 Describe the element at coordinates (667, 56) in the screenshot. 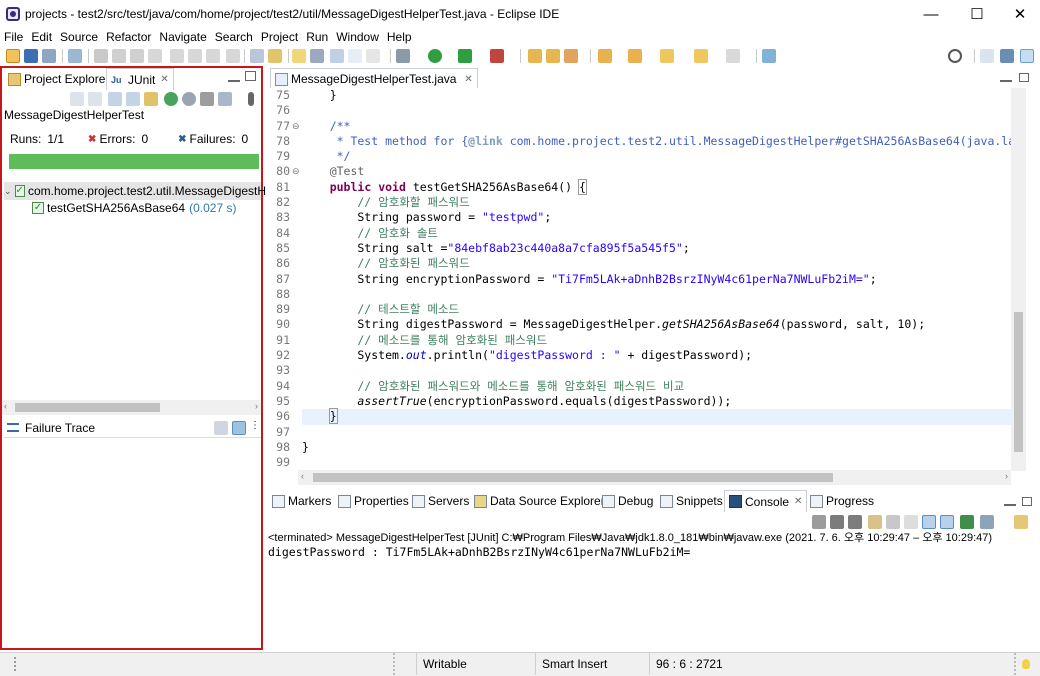

I see `last-edit-icon` at that location.